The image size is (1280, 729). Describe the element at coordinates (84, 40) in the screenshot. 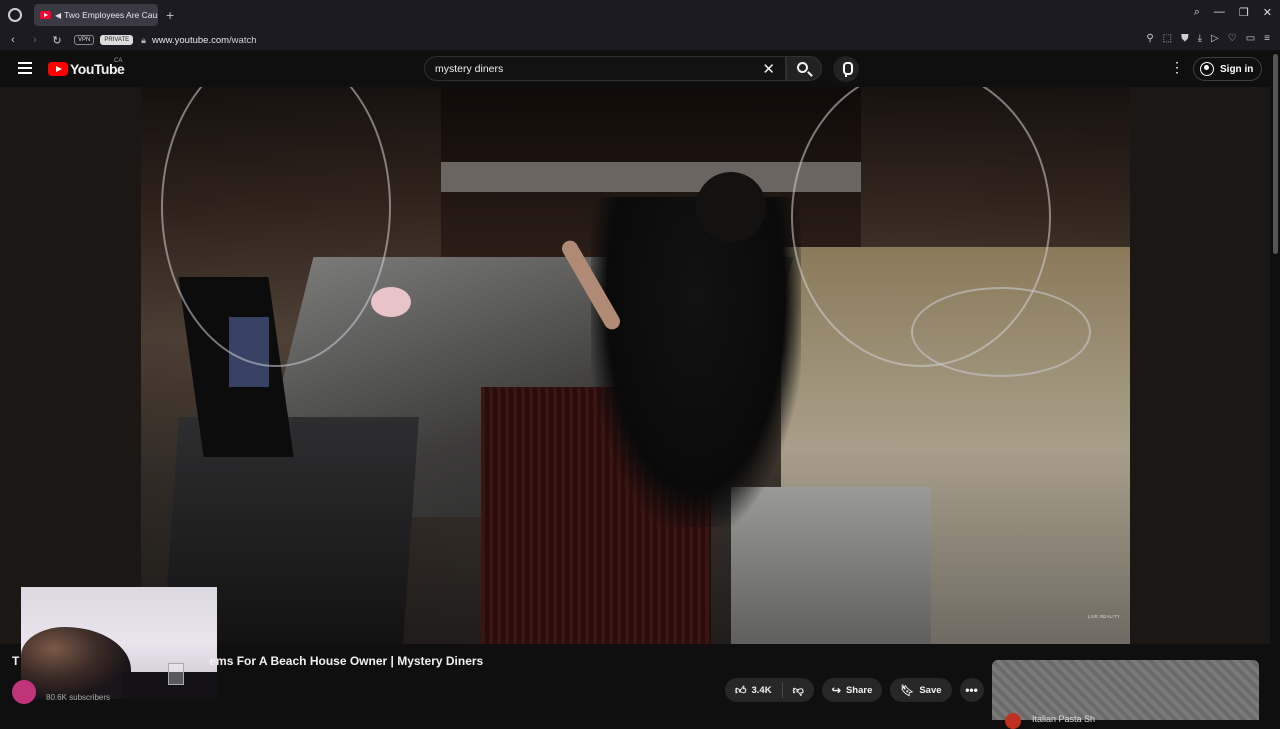

I see `vpn-badge: VPN` at that location.